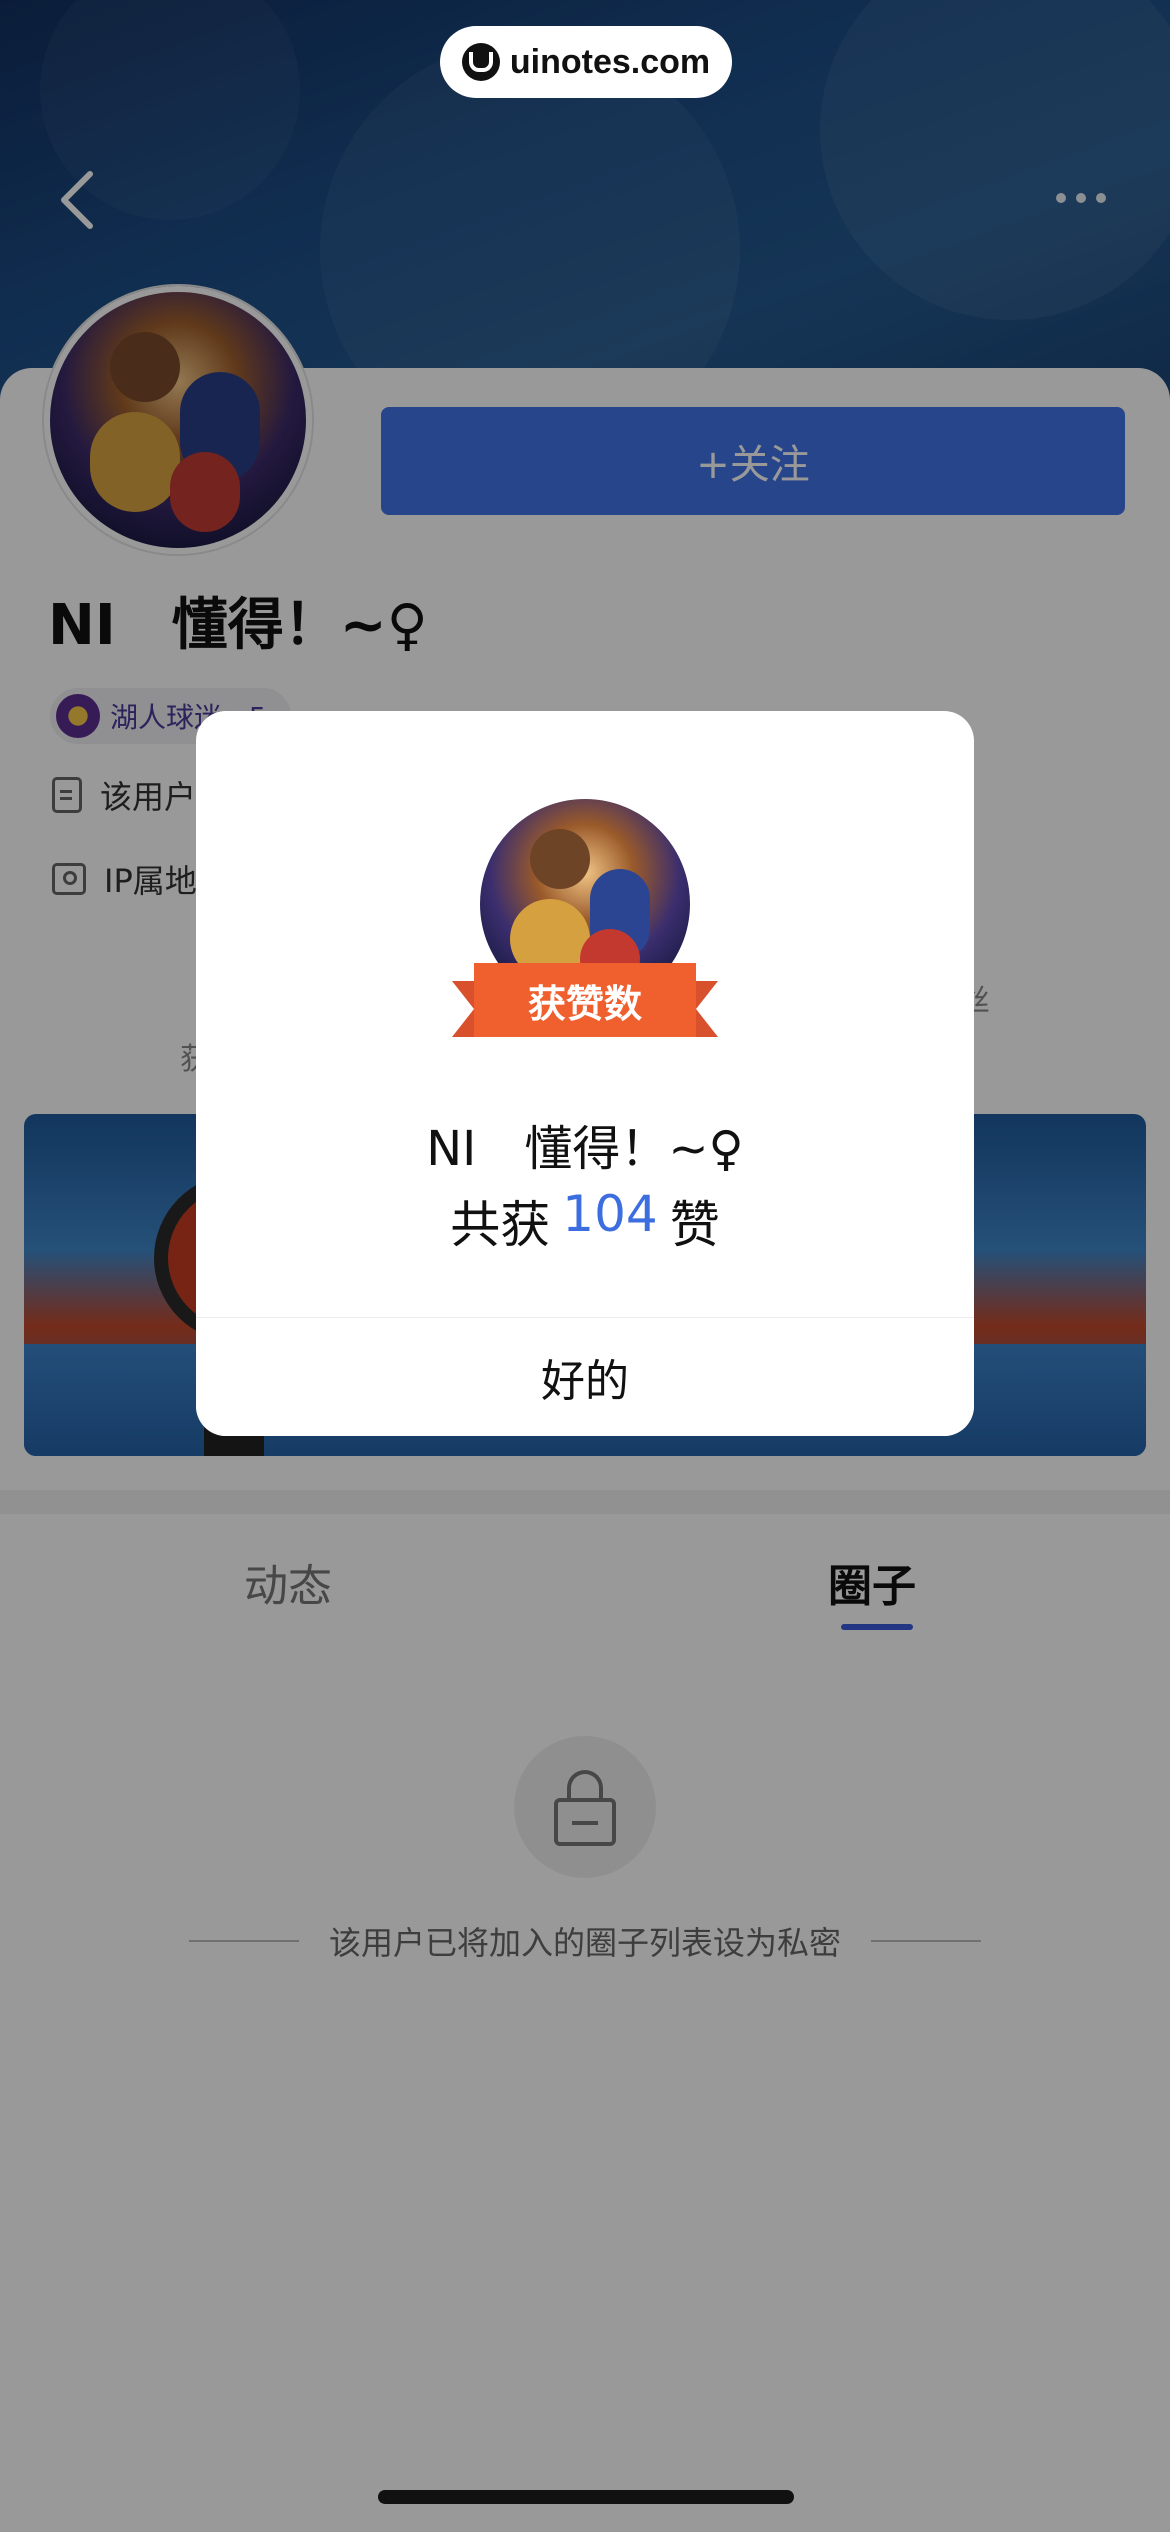 The image size is (1170, 2532). I want to click on watermark-badge: uinotes.com, so click(586, 62).